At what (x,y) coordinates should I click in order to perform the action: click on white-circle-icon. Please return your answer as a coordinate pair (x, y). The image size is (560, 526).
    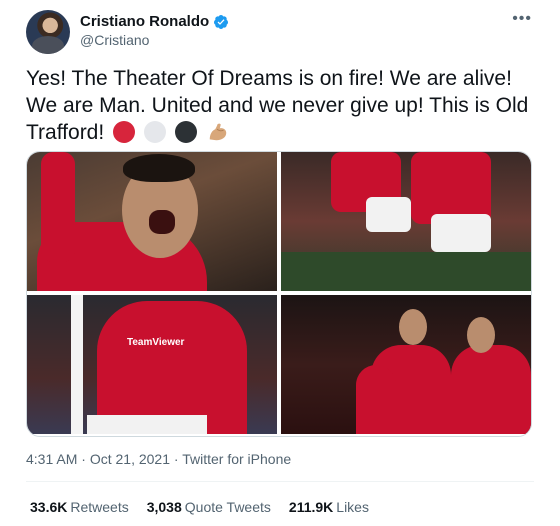
    Looking at the image, I should click on (154, 132).